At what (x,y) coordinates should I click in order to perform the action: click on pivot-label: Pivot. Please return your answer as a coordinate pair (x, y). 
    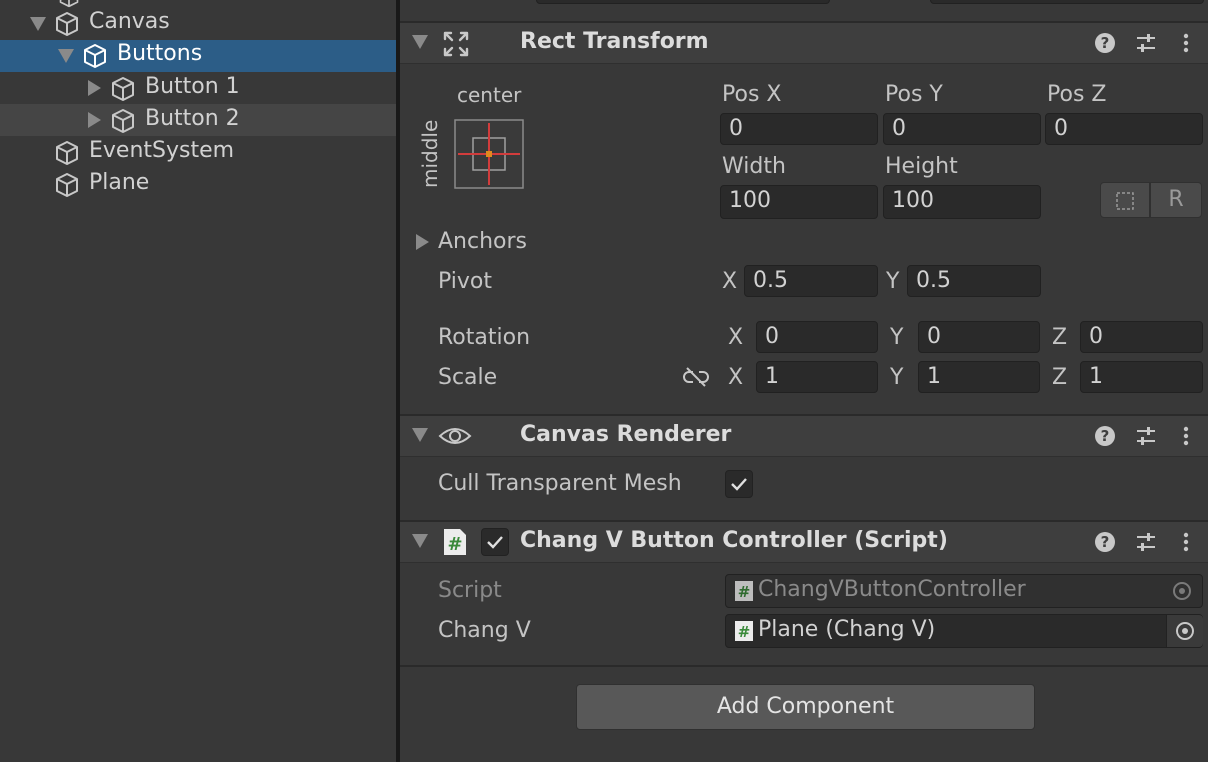
    Looking at the image, I should click on (465, 281).